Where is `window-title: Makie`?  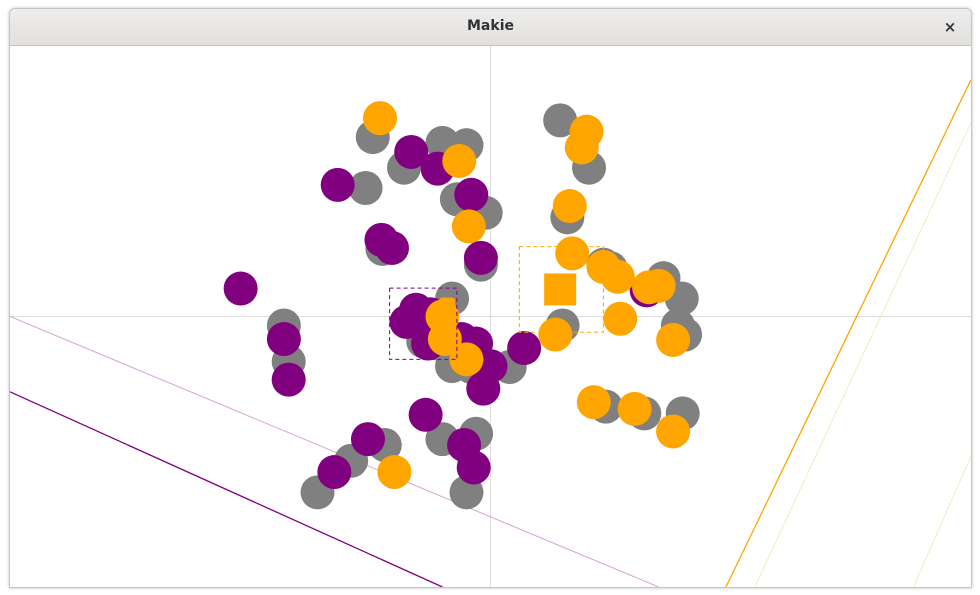 window-title: Makie is located at coordinates (490, 26).